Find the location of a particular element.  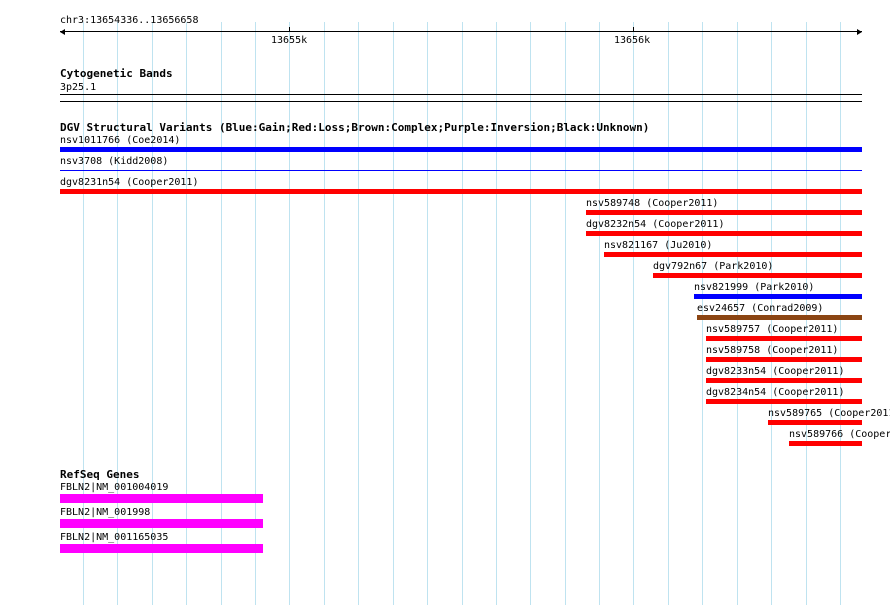

arrow-left-icon is located at coordinates (62, 32).